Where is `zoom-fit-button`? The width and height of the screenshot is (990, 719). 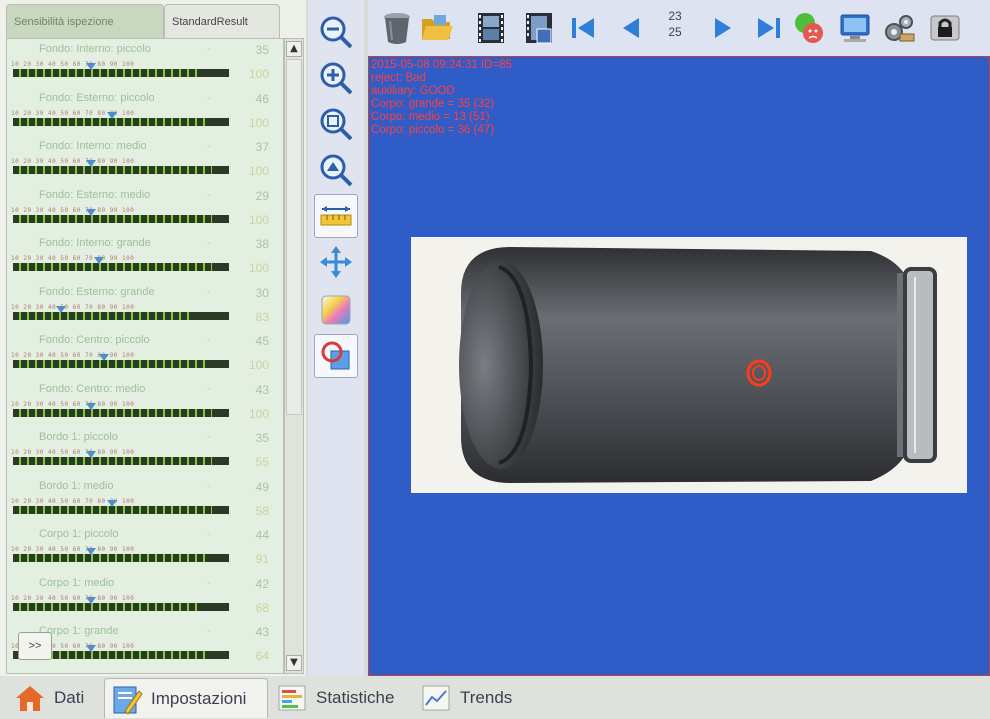 zoom-fit-button is located at coordinates (336, 124).